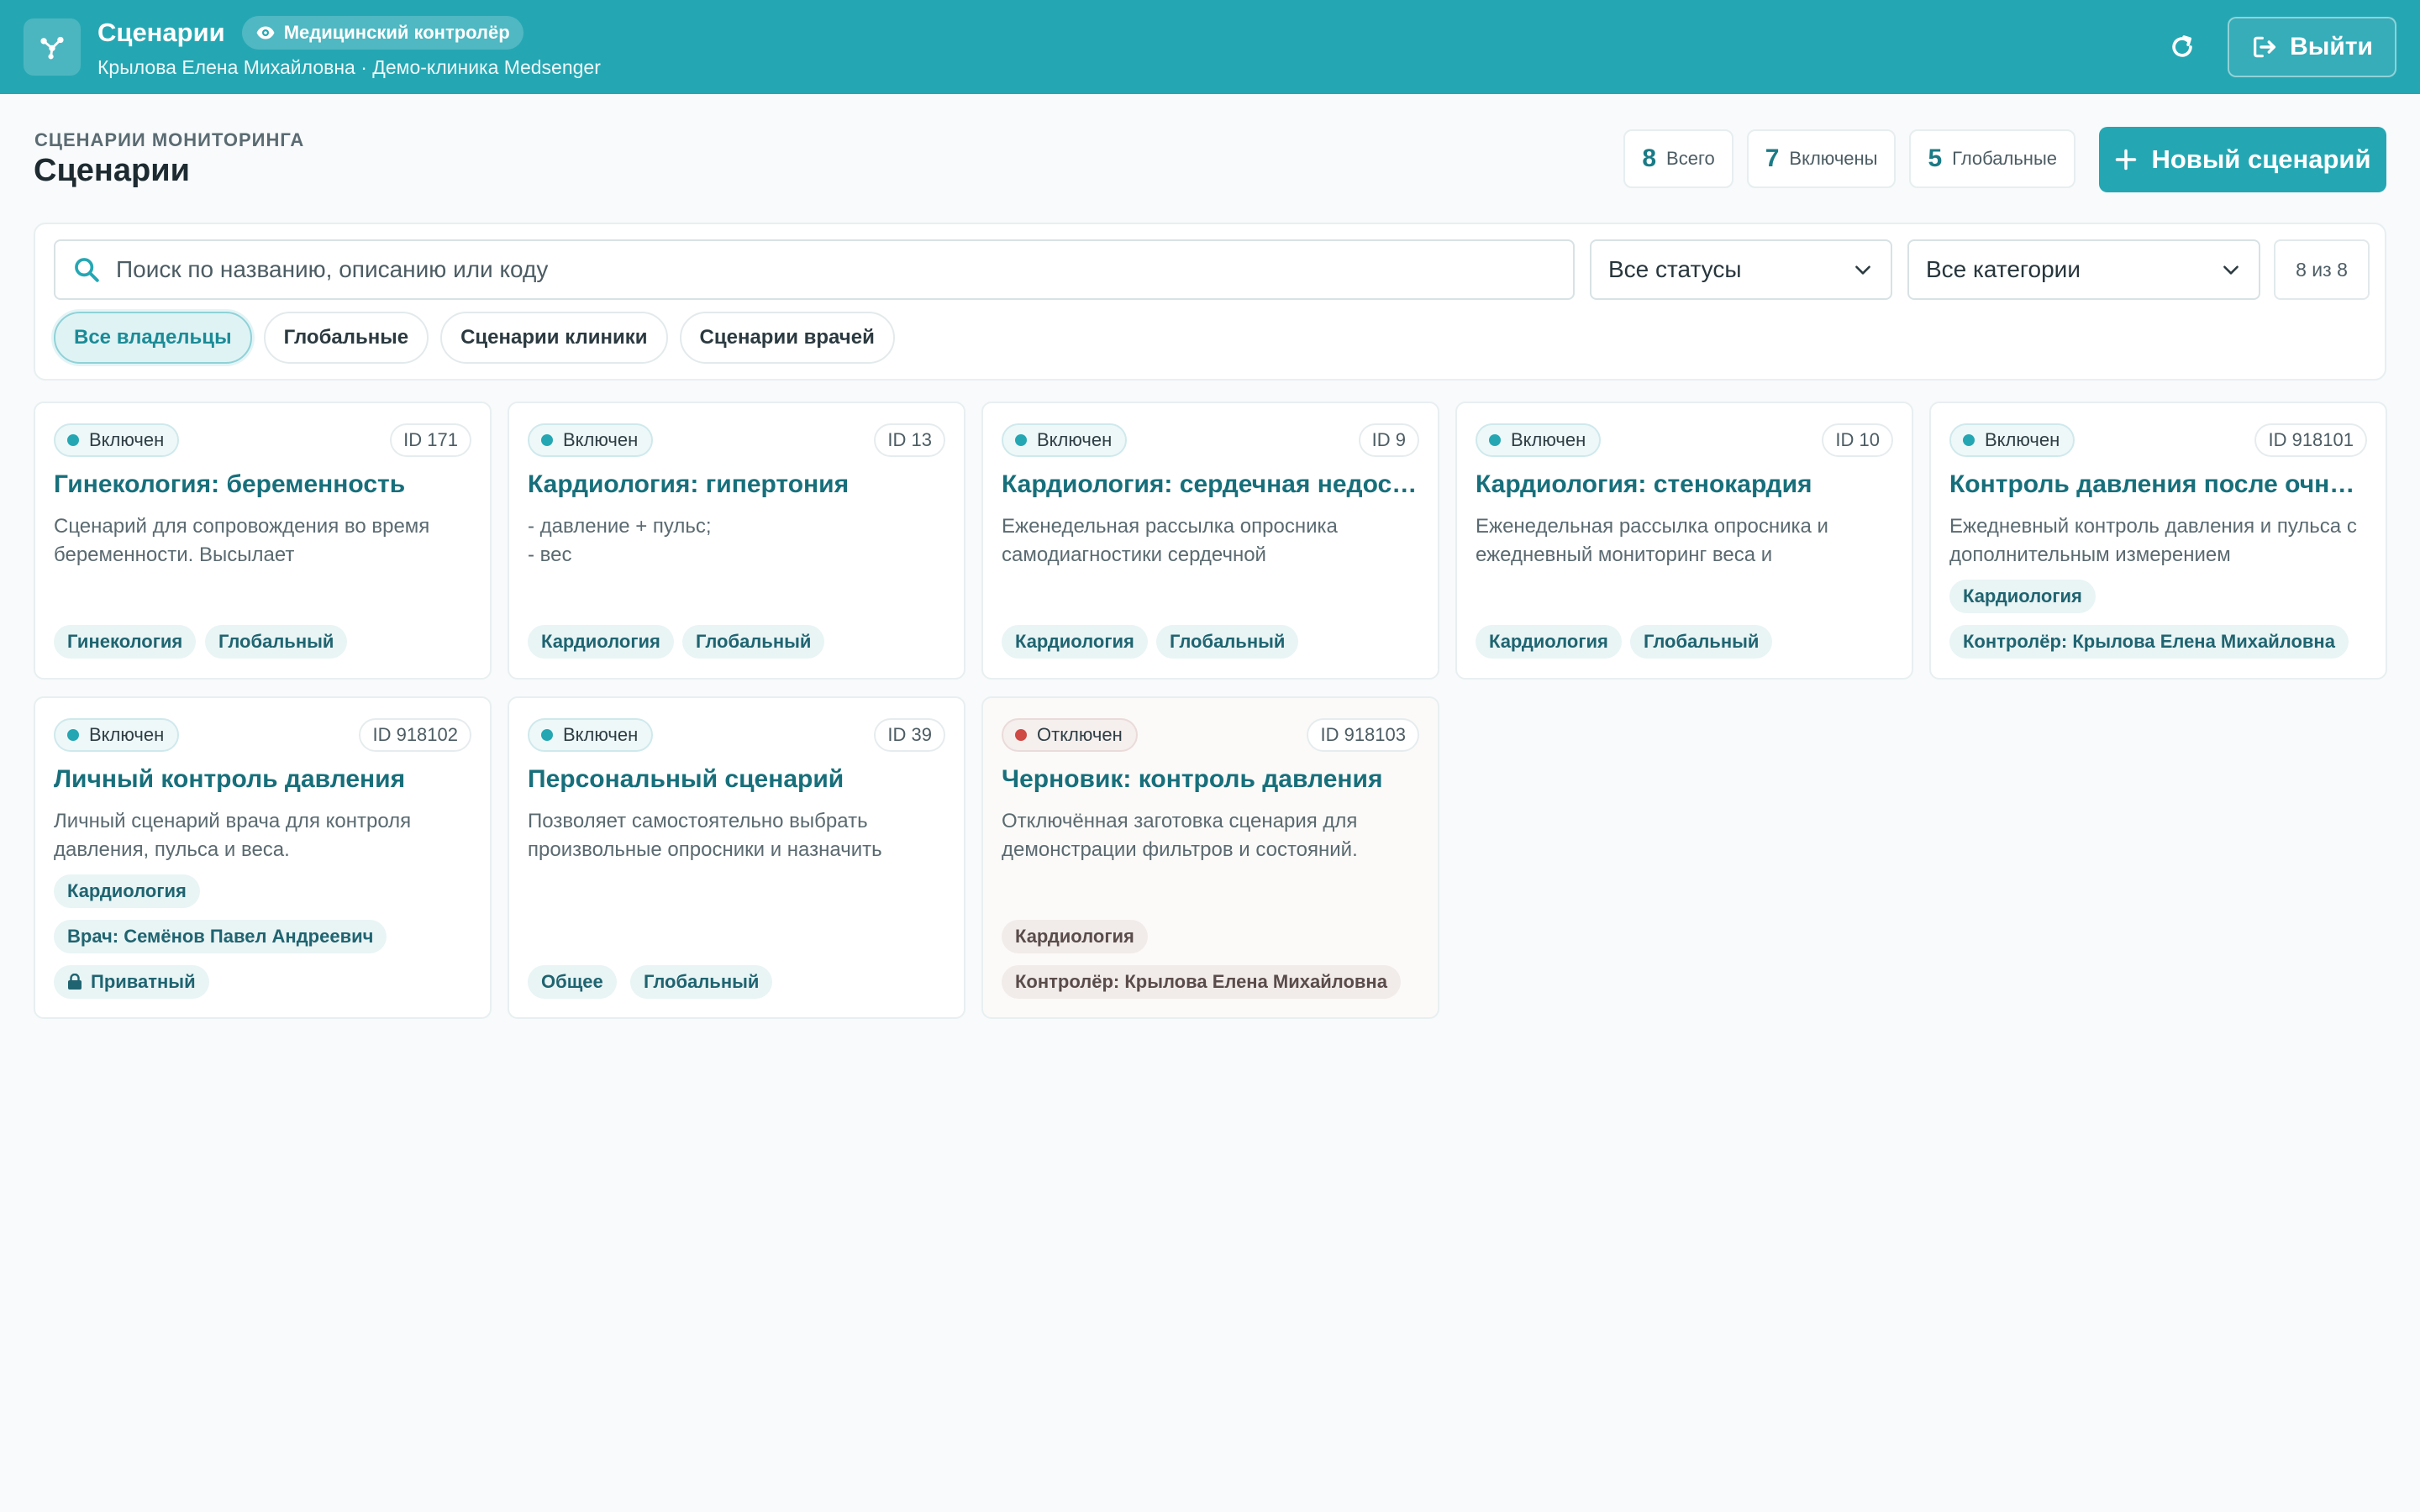  Describe the element at coordinates (2261, 159) in the screenshot. I see `new-scenario-label: Новый сценарий` at that location.